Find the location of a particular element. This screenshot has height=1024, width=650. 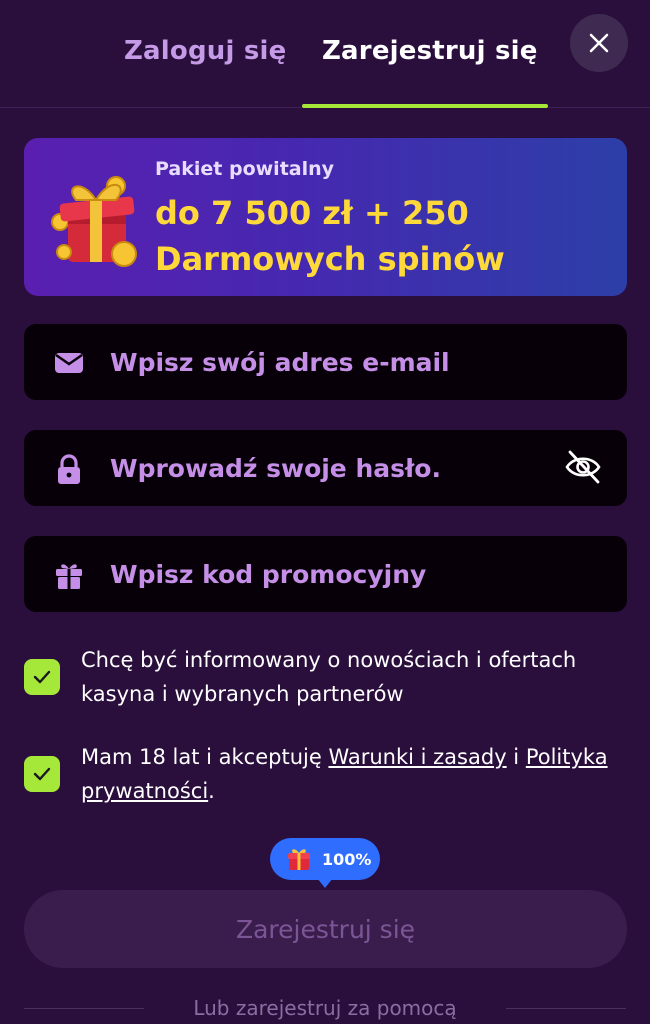

promo-code-field-wrapper is located at coordinates (325, 574).